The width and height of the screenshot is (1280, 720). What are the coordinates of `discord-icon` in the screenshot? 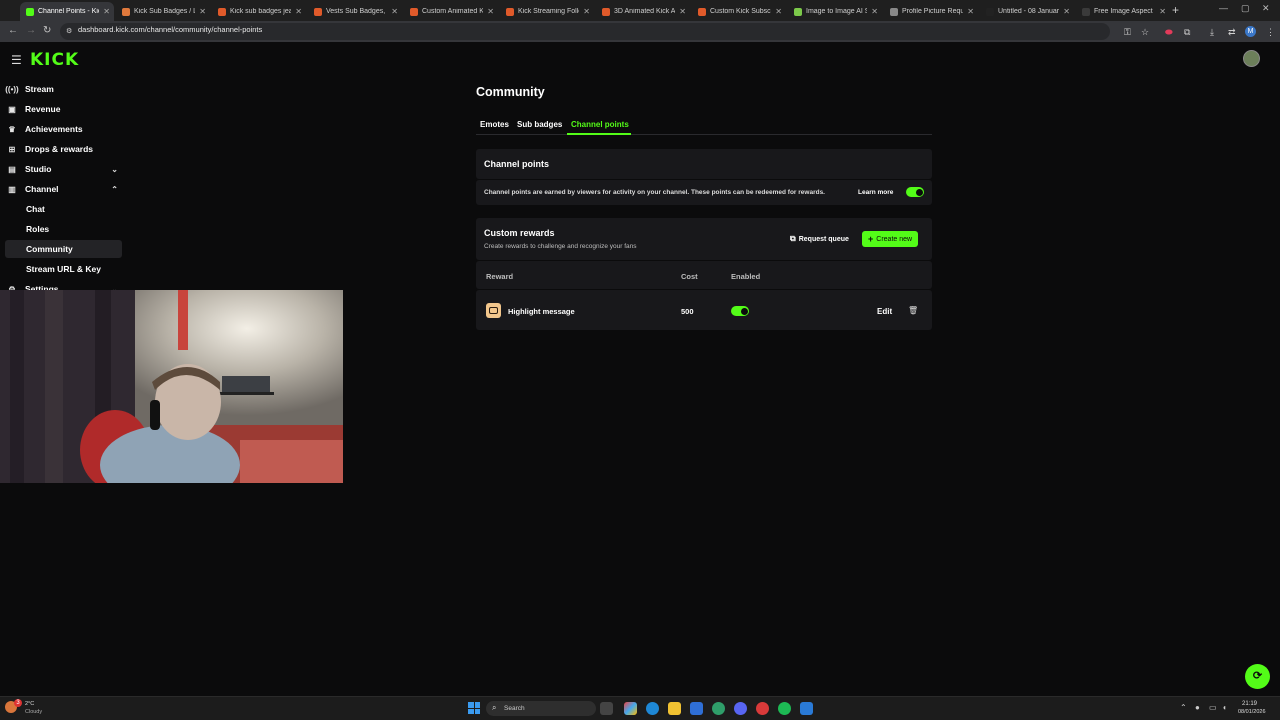 It's located at (740, 708).